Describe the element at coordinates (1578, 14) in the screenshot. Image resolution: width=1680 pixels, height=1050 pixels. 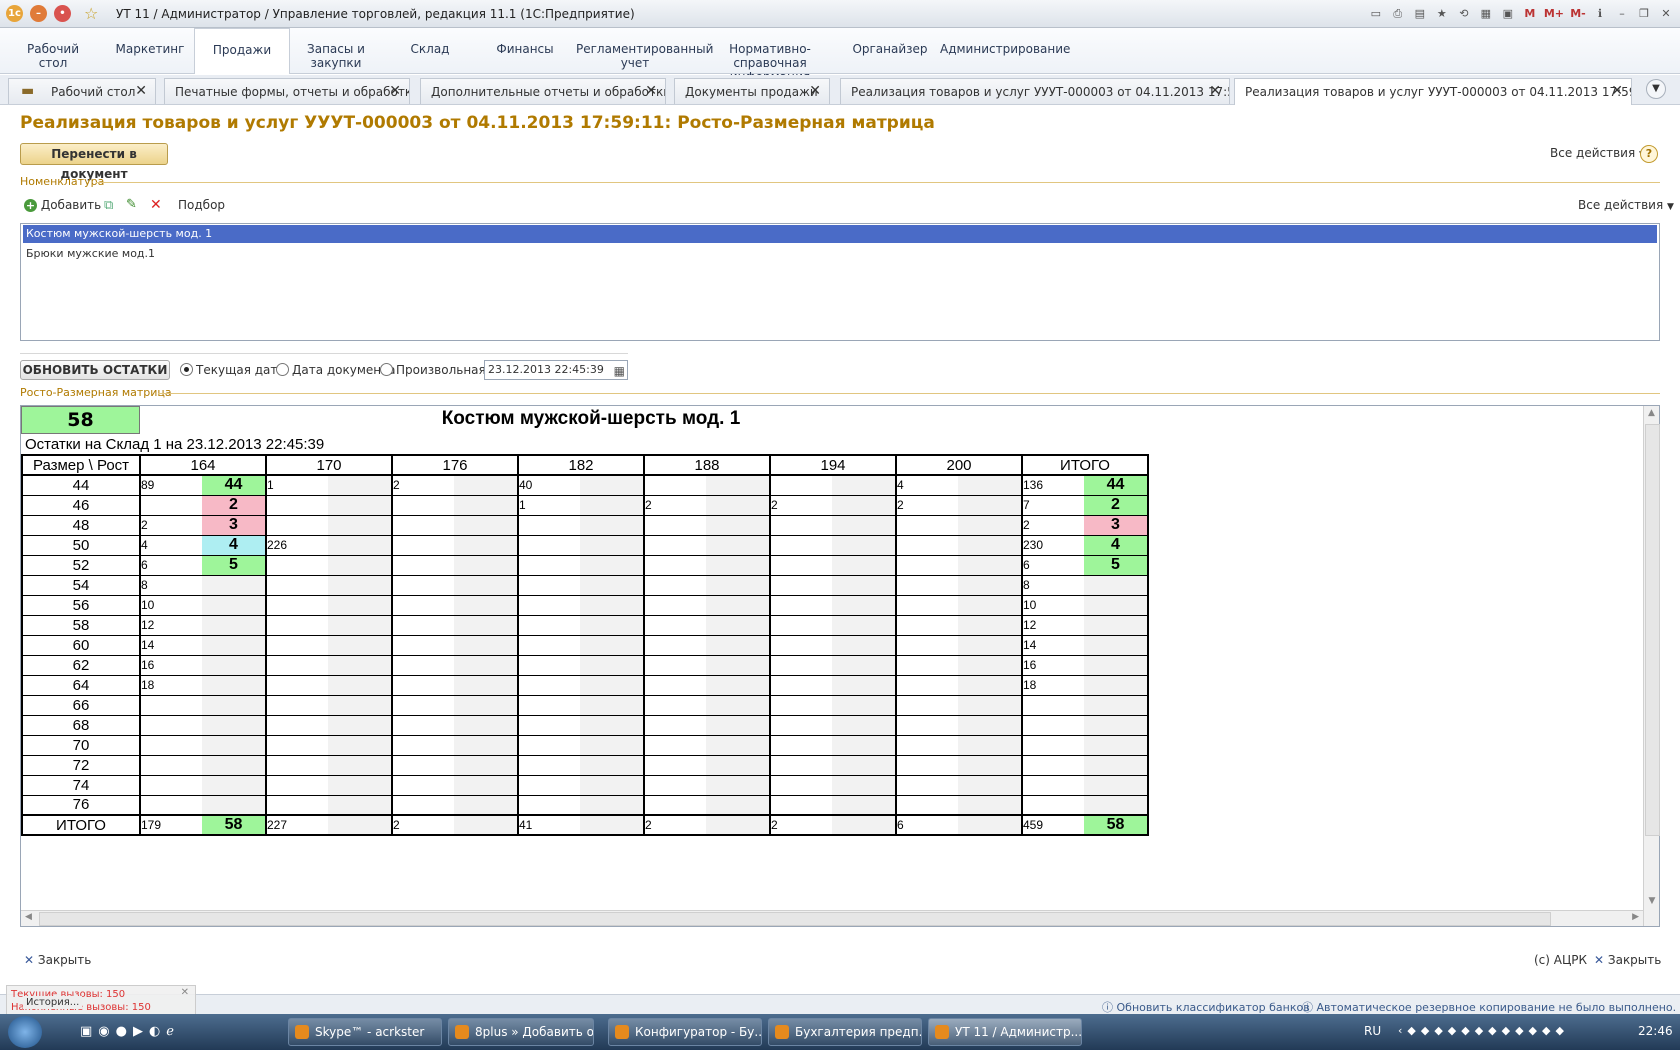
I see `memory-minus-button: M-` at that location.